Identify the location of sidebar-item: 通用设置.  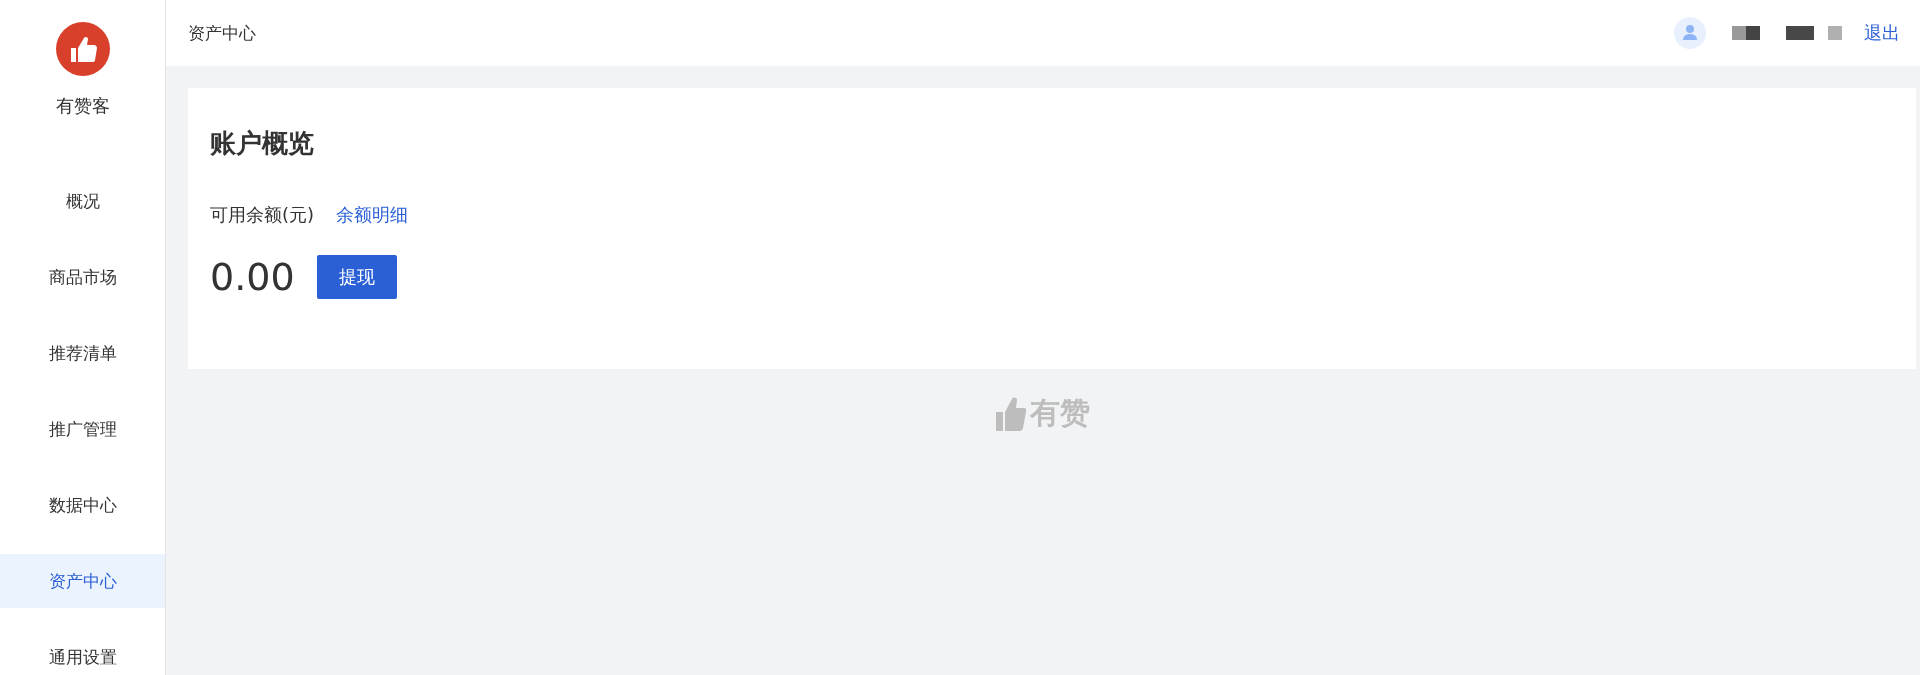
(82, 652).